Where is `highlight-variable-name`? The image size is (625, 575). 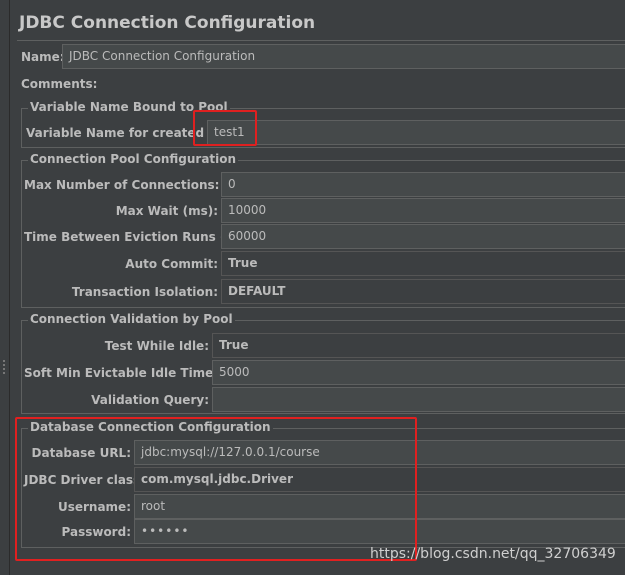
highlight-variable-name is located at coordinates (225, 128).